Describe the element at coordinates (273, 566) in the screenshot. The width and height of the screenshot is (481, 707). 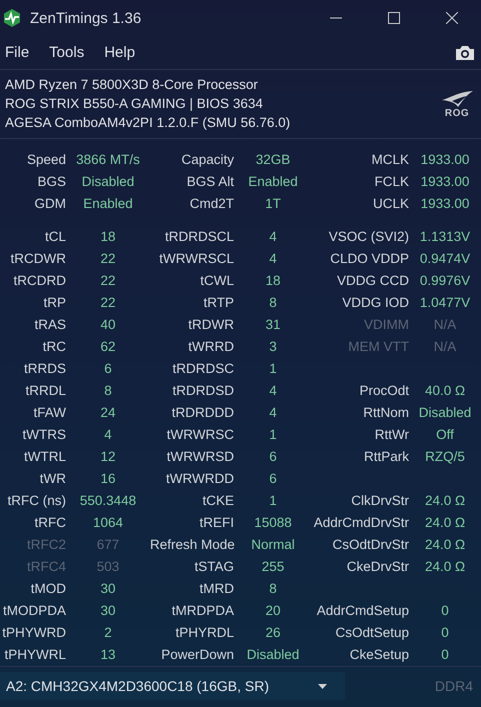
I see `timing-value: 255` at that location.